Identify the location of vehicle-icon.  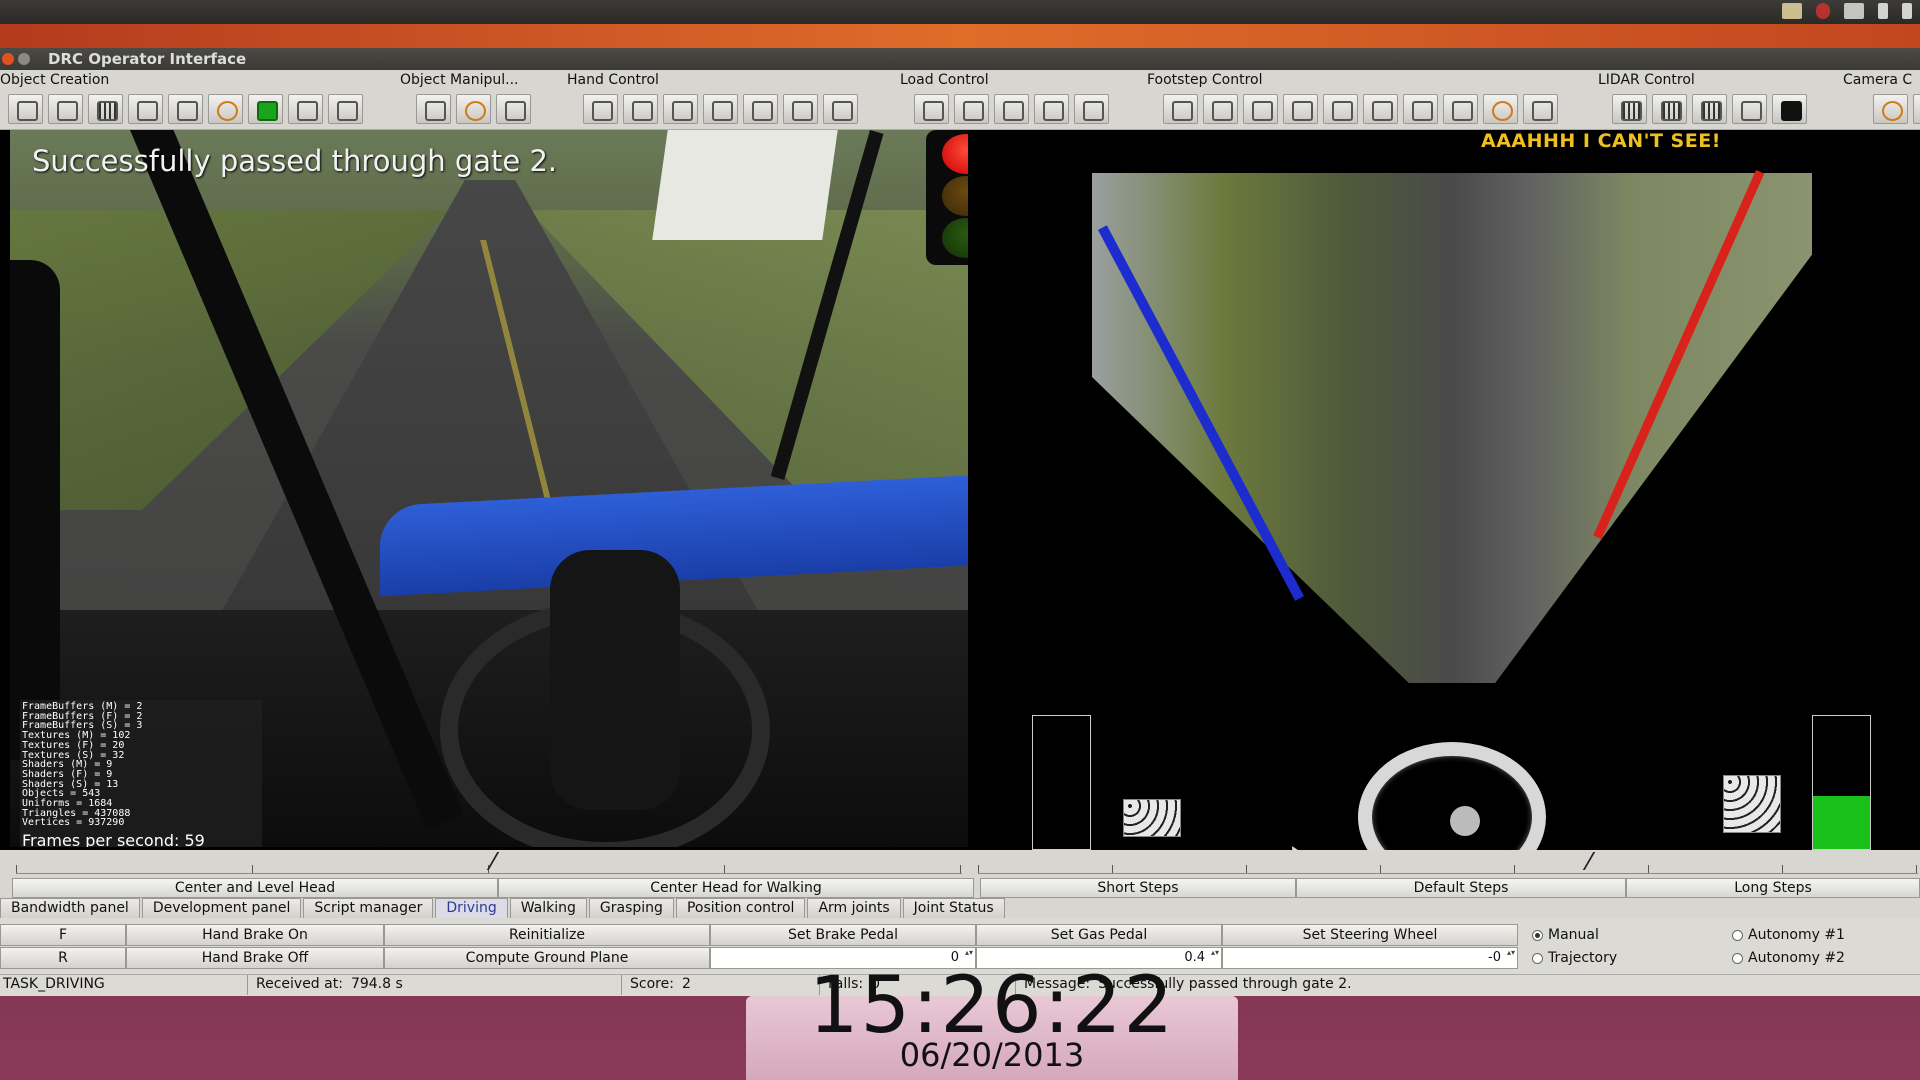
(145, 109).